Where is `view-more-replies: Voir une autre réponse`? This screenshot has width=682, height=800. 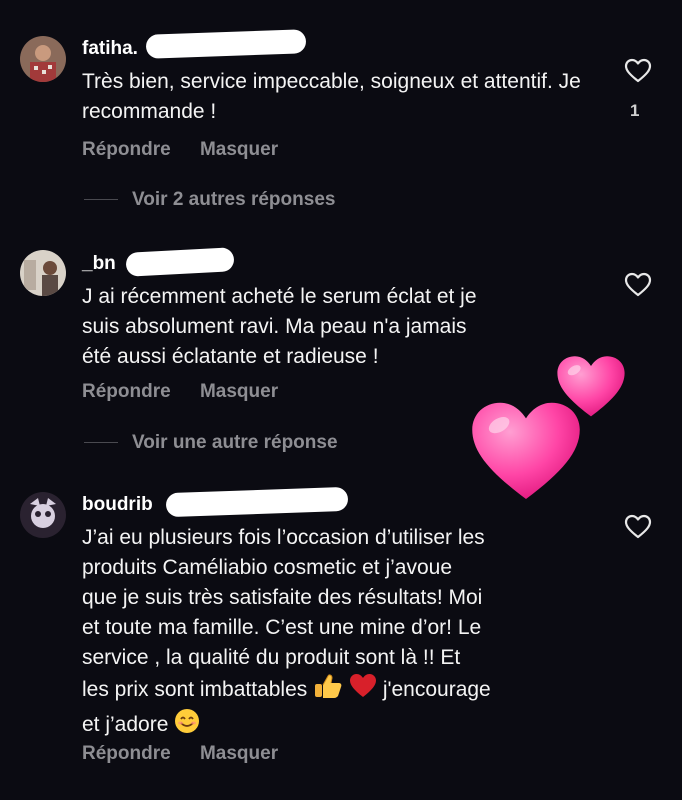
view-more-replies: Voir une autre réponse is located at coordinates (211, 443).